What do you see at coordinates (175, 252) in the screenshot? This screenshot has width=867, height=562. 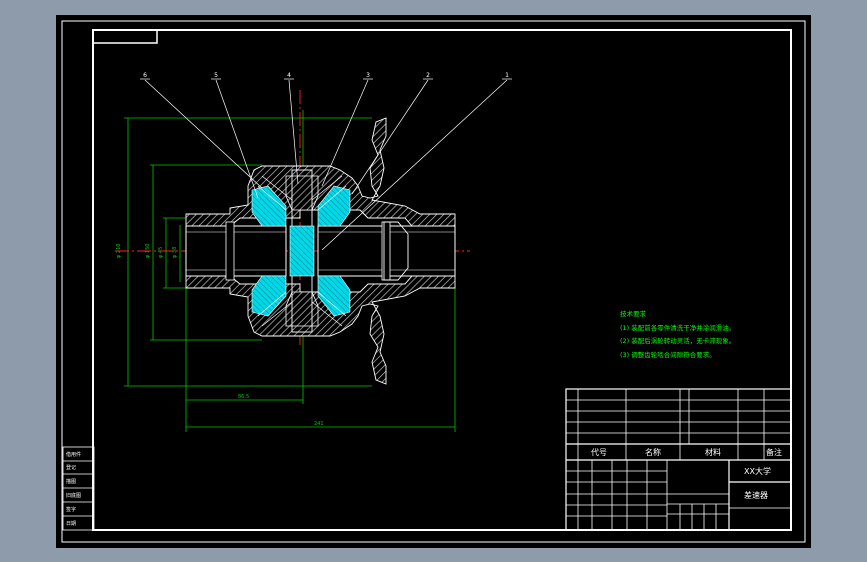 I see `dim-inner2: φ 38` at bounding box center [175, 252].